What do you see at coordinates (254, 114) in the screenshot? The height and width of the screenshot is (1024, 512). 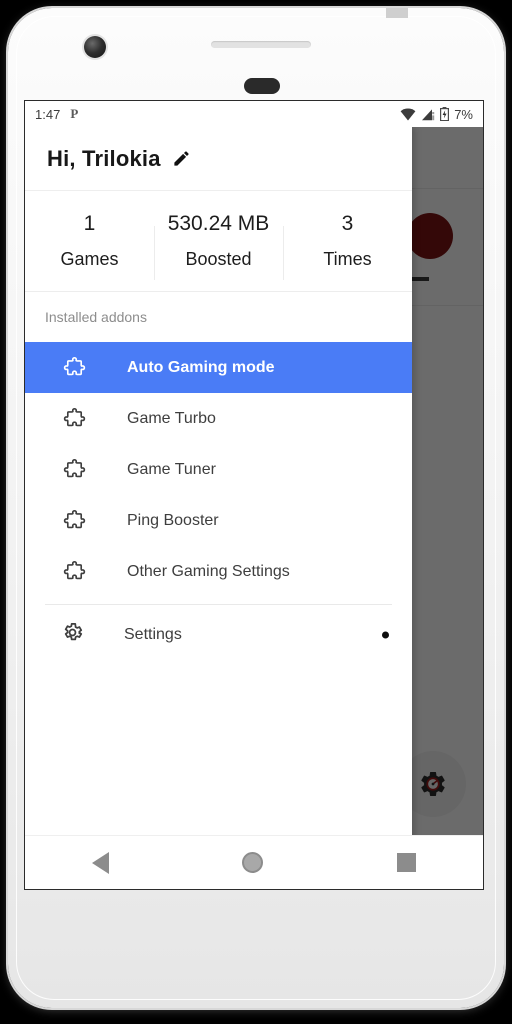 I see `status-bar: 1:47 P 7%` at bounding box center [254, 114].